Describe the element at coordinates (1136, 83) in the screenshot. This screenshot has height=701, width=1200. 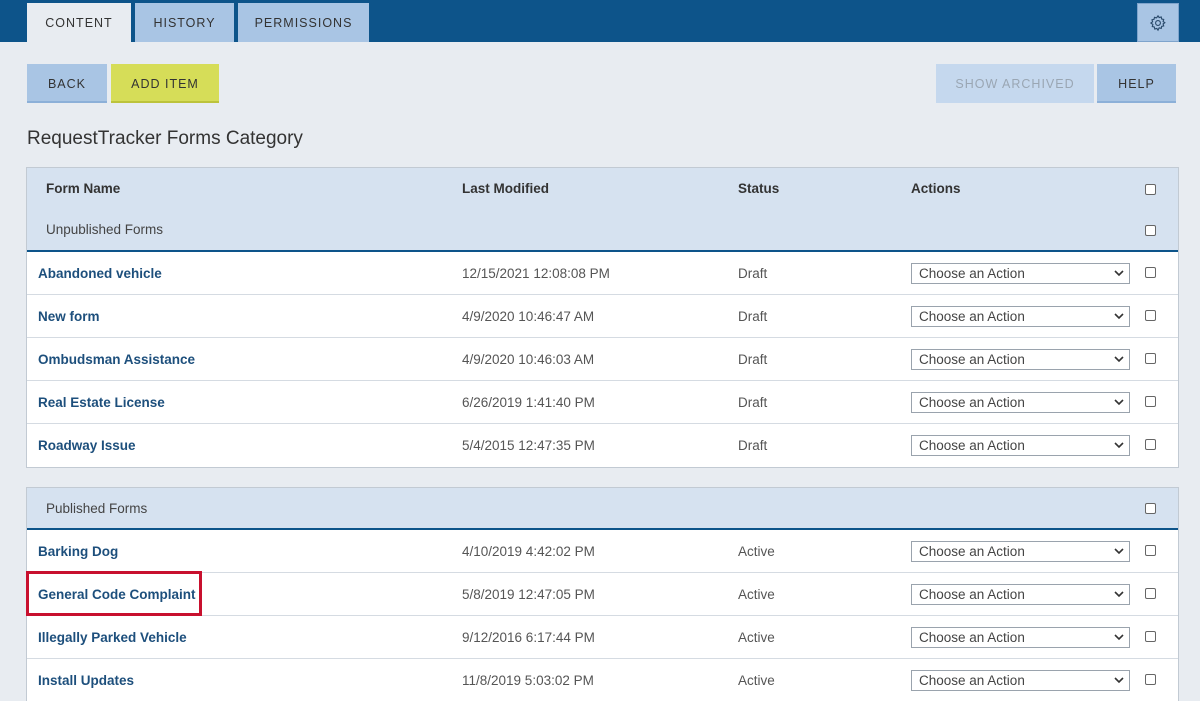
I see `help-button: HELP` at that location.